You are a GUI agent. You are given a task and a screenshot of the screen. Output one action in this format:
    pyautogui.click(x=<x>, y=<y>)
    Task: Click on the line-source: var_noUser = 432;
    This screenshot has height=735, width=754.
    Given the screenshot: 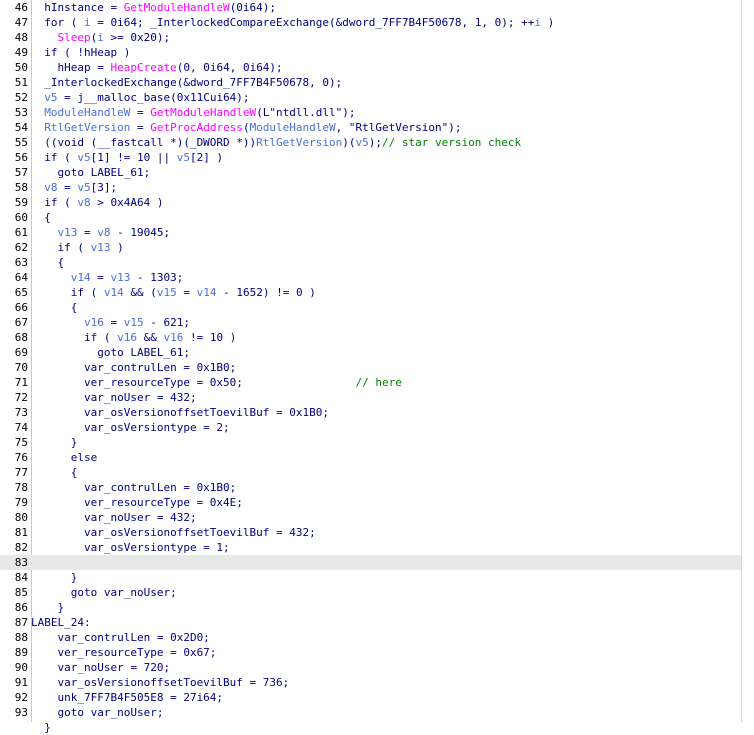 What is the action you would take?
    pyautogui.click(x=112, y=397)
    